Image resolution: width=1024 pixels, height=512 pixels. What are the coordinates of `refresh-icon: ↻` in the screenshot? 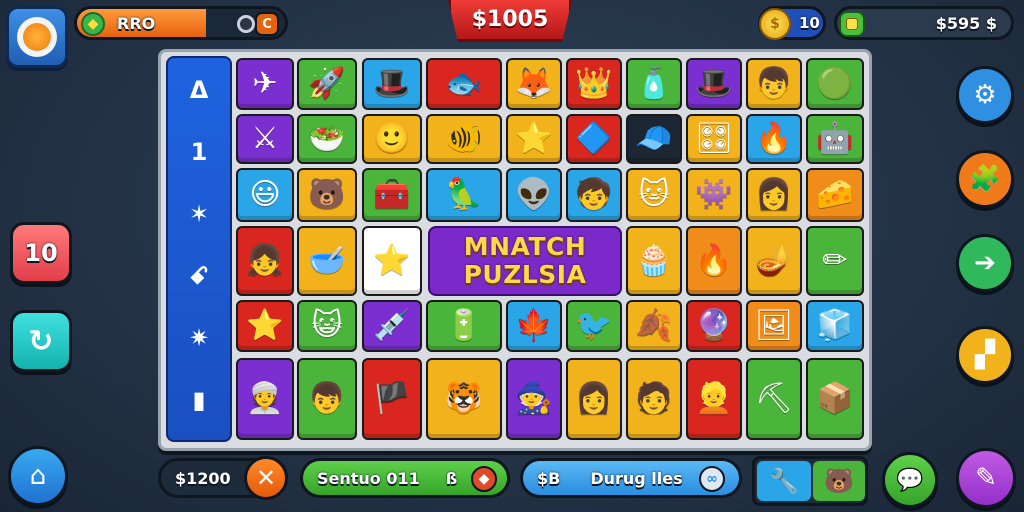 It's located at (41, 341).